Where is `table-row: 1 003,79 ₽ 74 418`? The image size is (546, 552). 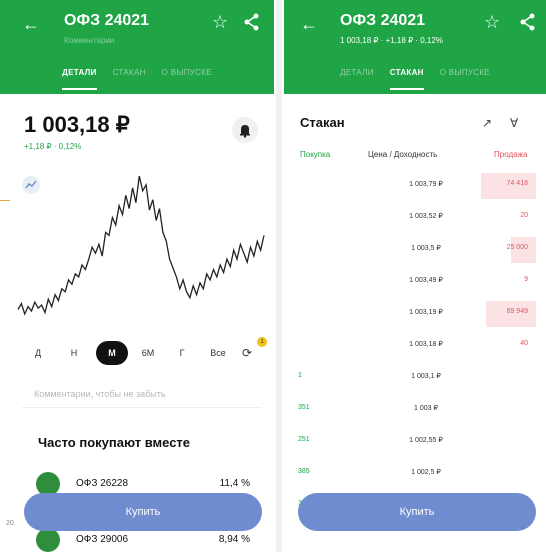 table-row: 1 003,79 ₽ 74 418 is located at coordinates (415, 186).